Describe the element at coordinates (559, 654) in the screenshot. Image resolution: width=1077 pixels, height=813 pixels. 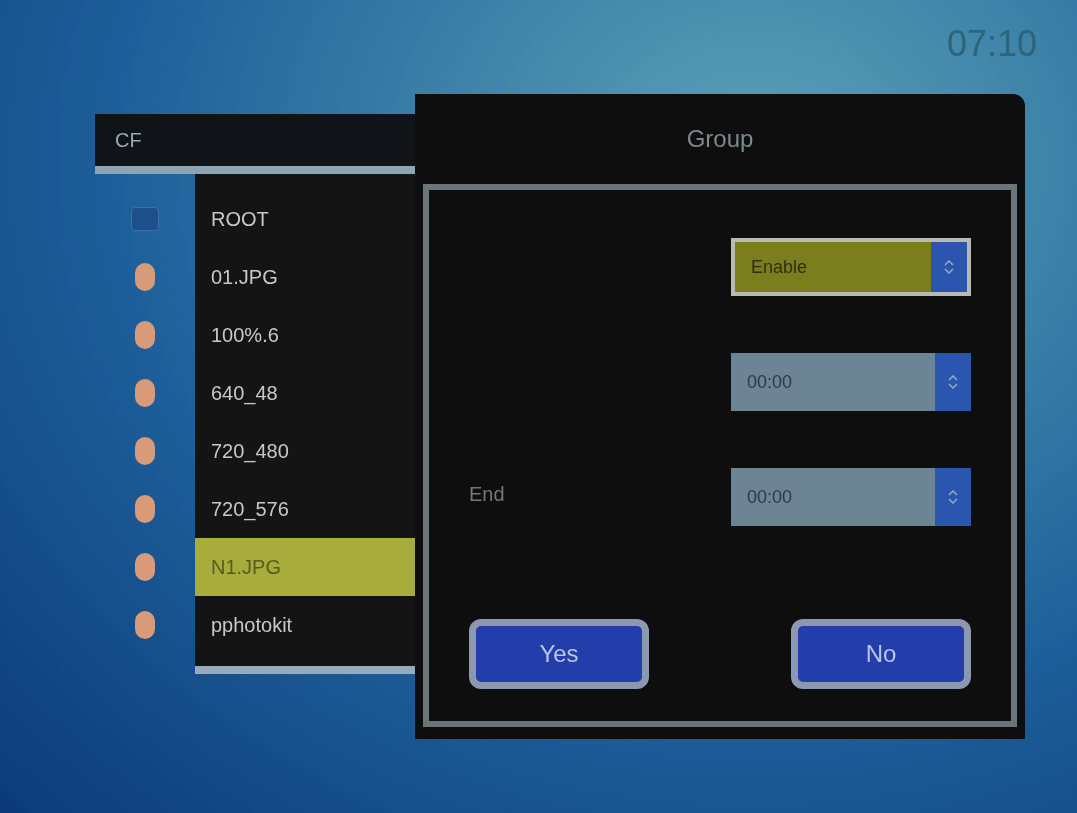
I see `dialog-button: Yes` at that location.